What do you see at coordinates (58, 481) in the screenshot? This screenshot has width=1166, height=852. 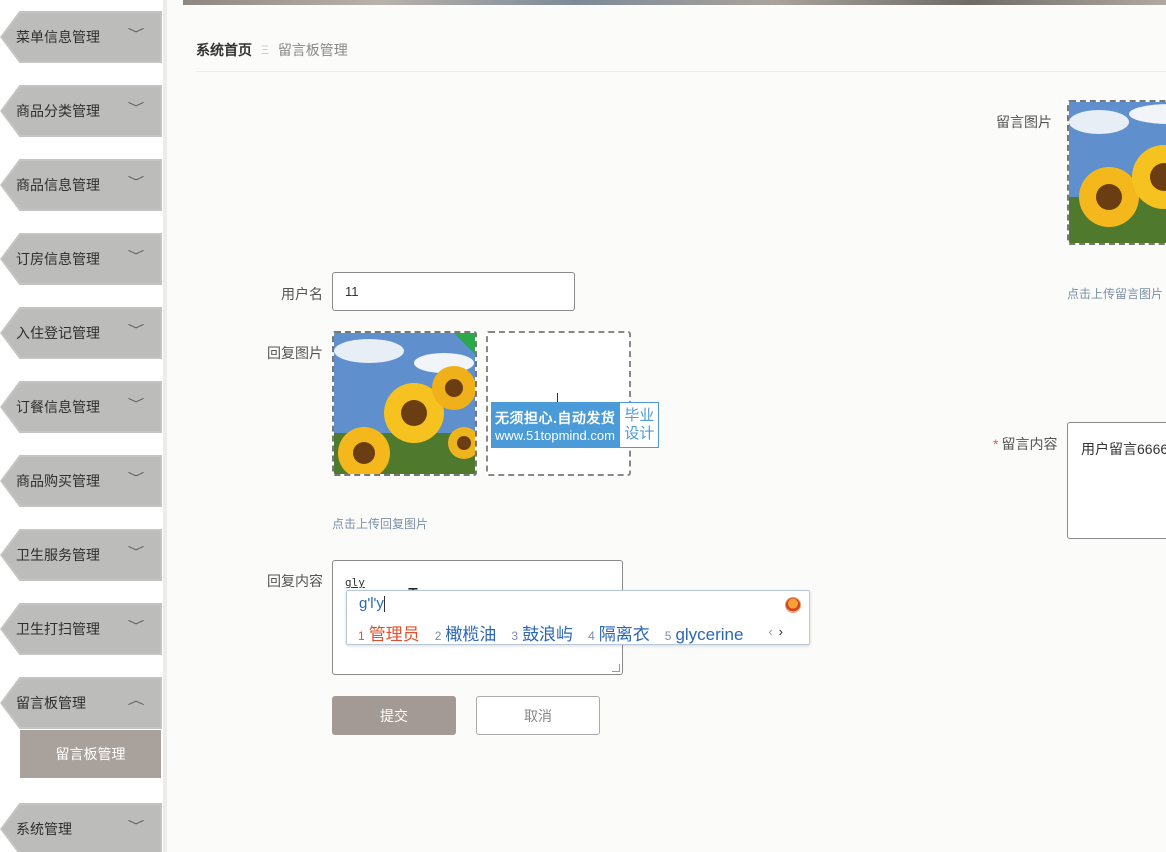 I see `sidebar-item-label: 商品购买管理` at bounding box center [58, 481].